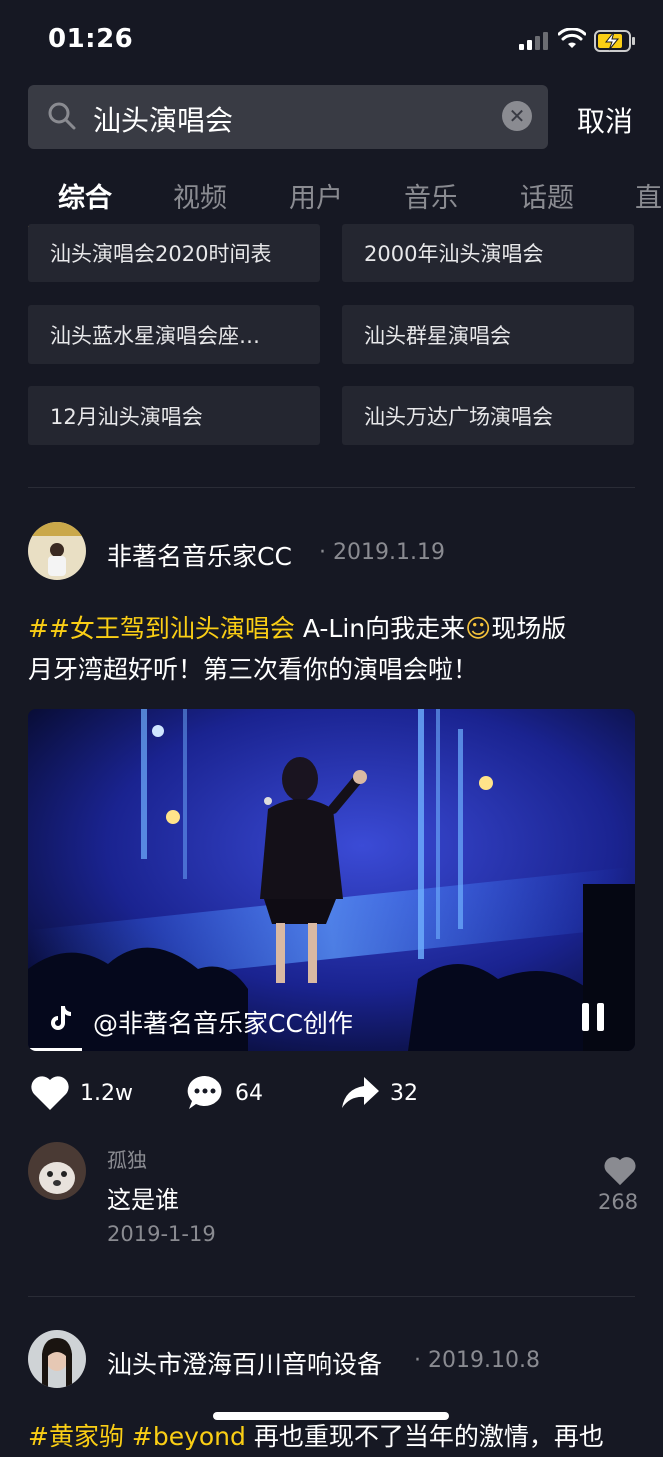  Describe the element at coordinates (605, 120) in the screenshot. I see `cancel-button: 取消` at that location.